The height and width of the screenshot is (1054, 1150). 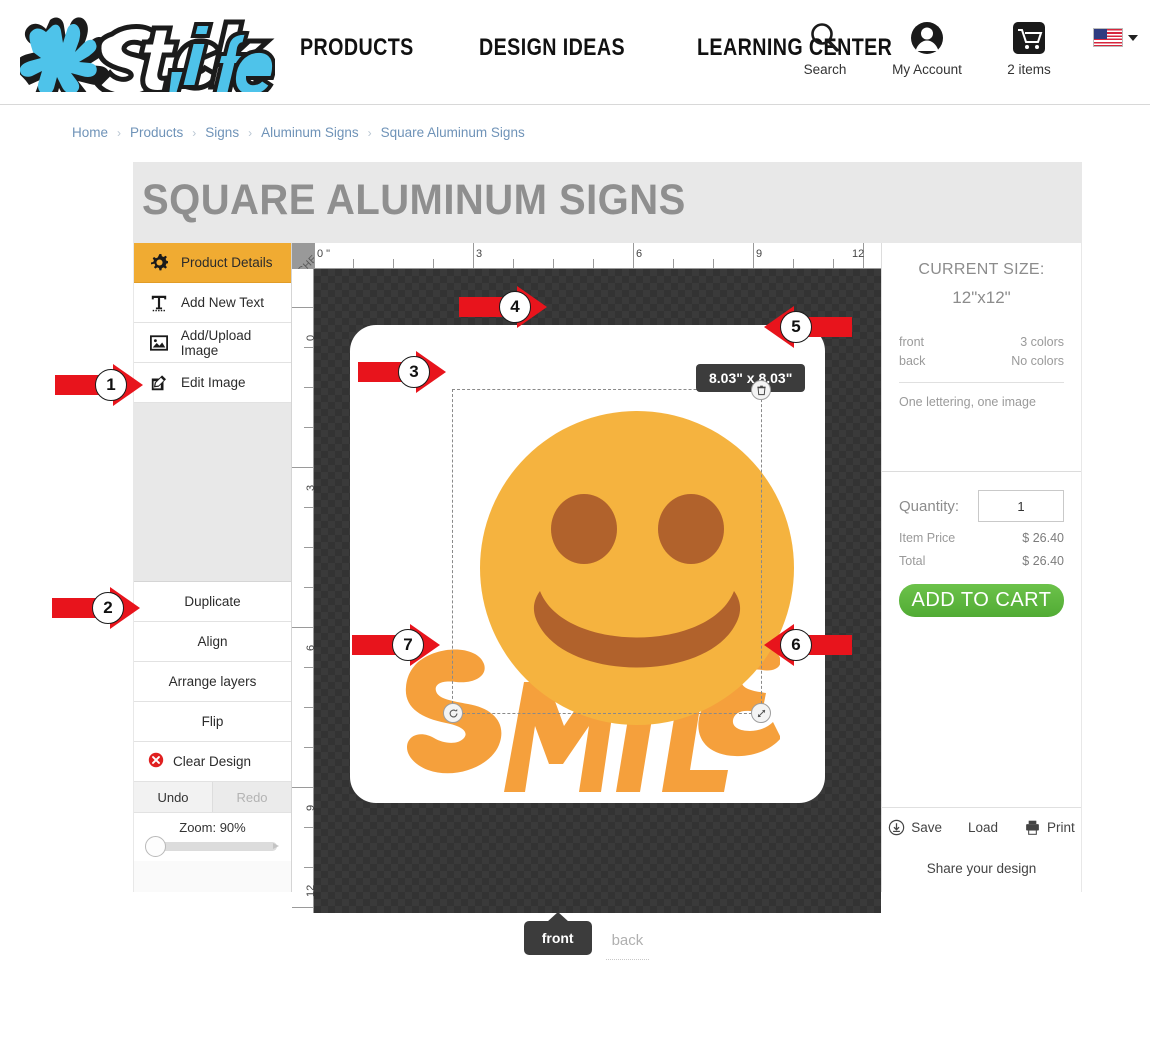 What do you see at coordinates (100, 385) in the screenshot?
I see `annotation-marker-1: 1` at bounding box center [100, 385].